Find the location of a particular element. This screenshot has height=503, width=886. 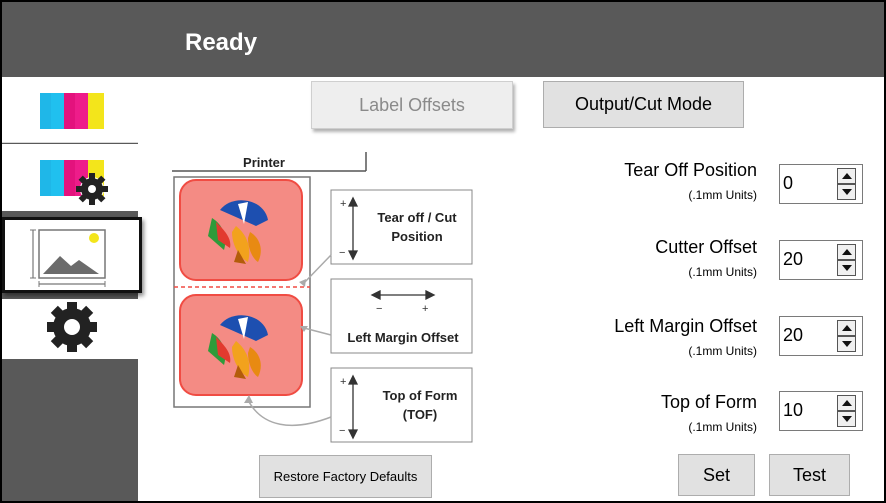

cutter-offset-label: Cutter Offset is located at coordinates (706, 247).